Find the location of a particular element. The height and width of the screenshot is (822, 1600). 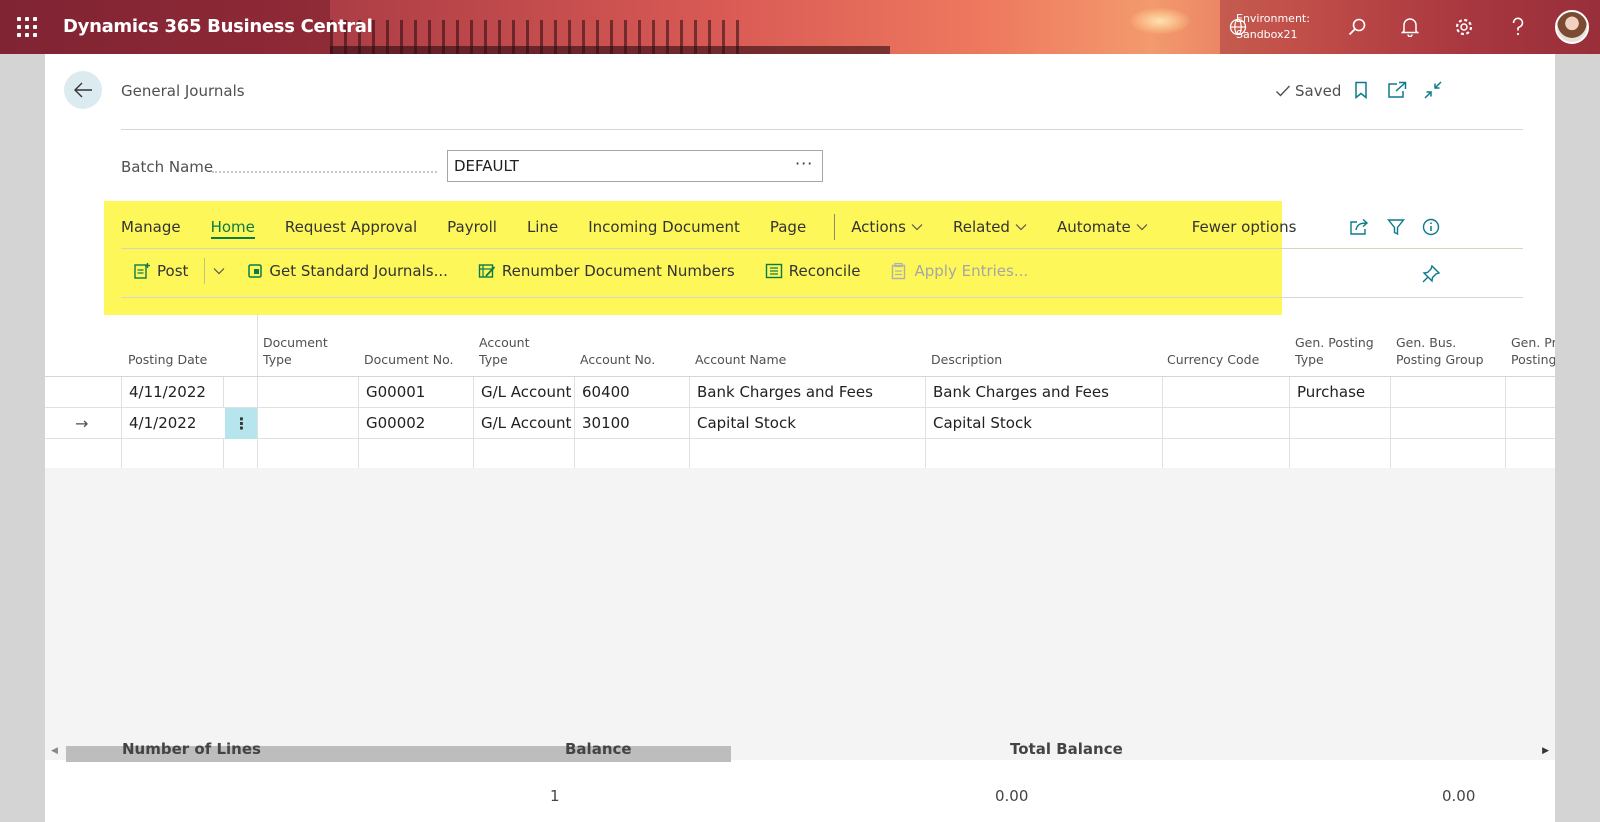

cell-account-type is located at coordinates (523, 454).